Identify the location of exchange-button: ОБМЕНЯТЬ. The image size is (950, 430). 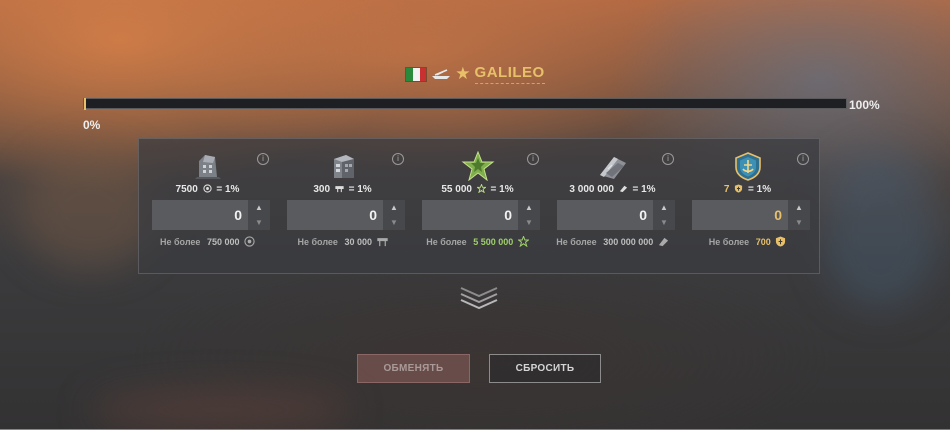
(413, 368).